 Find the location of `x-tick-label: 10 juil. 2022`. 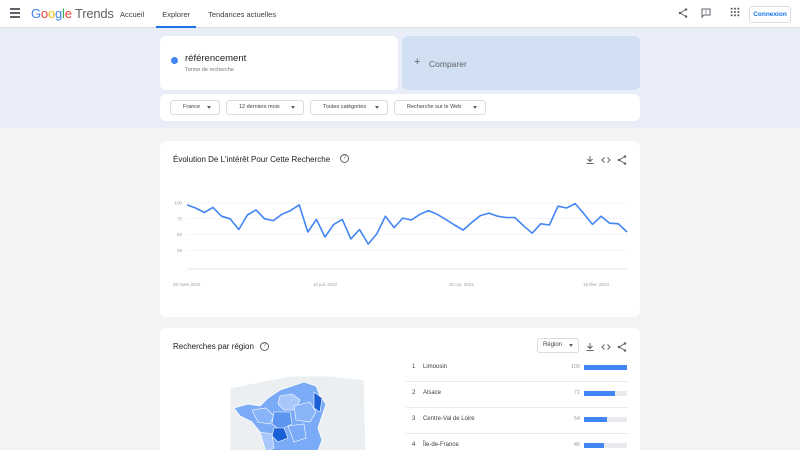

x-tick-label: 10 juil. 2022 is located at coordinates (325, 284).